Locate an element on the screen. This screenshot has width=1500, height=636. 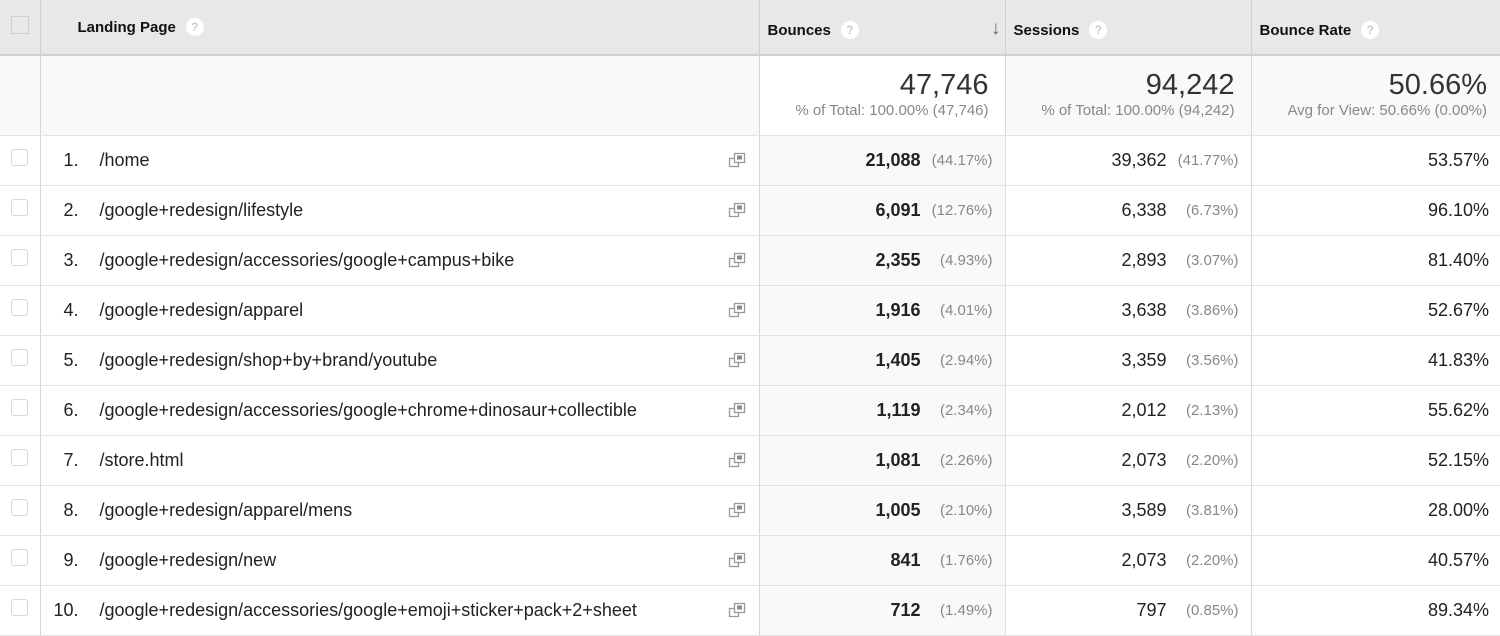
sessions-value: 3,638 is located at coordinates (1143, 310).